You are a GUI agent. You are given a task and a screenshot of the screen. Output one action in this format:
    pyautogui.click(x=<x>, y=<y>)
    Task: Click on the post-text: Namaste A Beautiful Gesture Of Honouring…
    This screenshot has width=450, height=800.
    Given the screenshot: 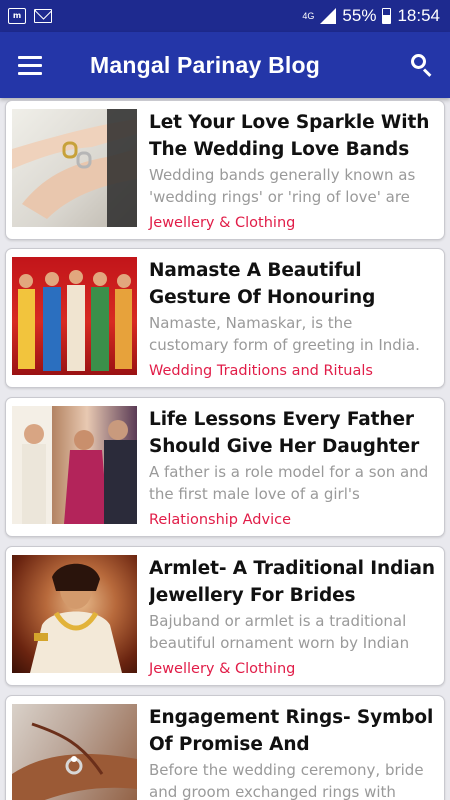 What is the action you would take?
    pyautogui.click(x=292, y=318)
    